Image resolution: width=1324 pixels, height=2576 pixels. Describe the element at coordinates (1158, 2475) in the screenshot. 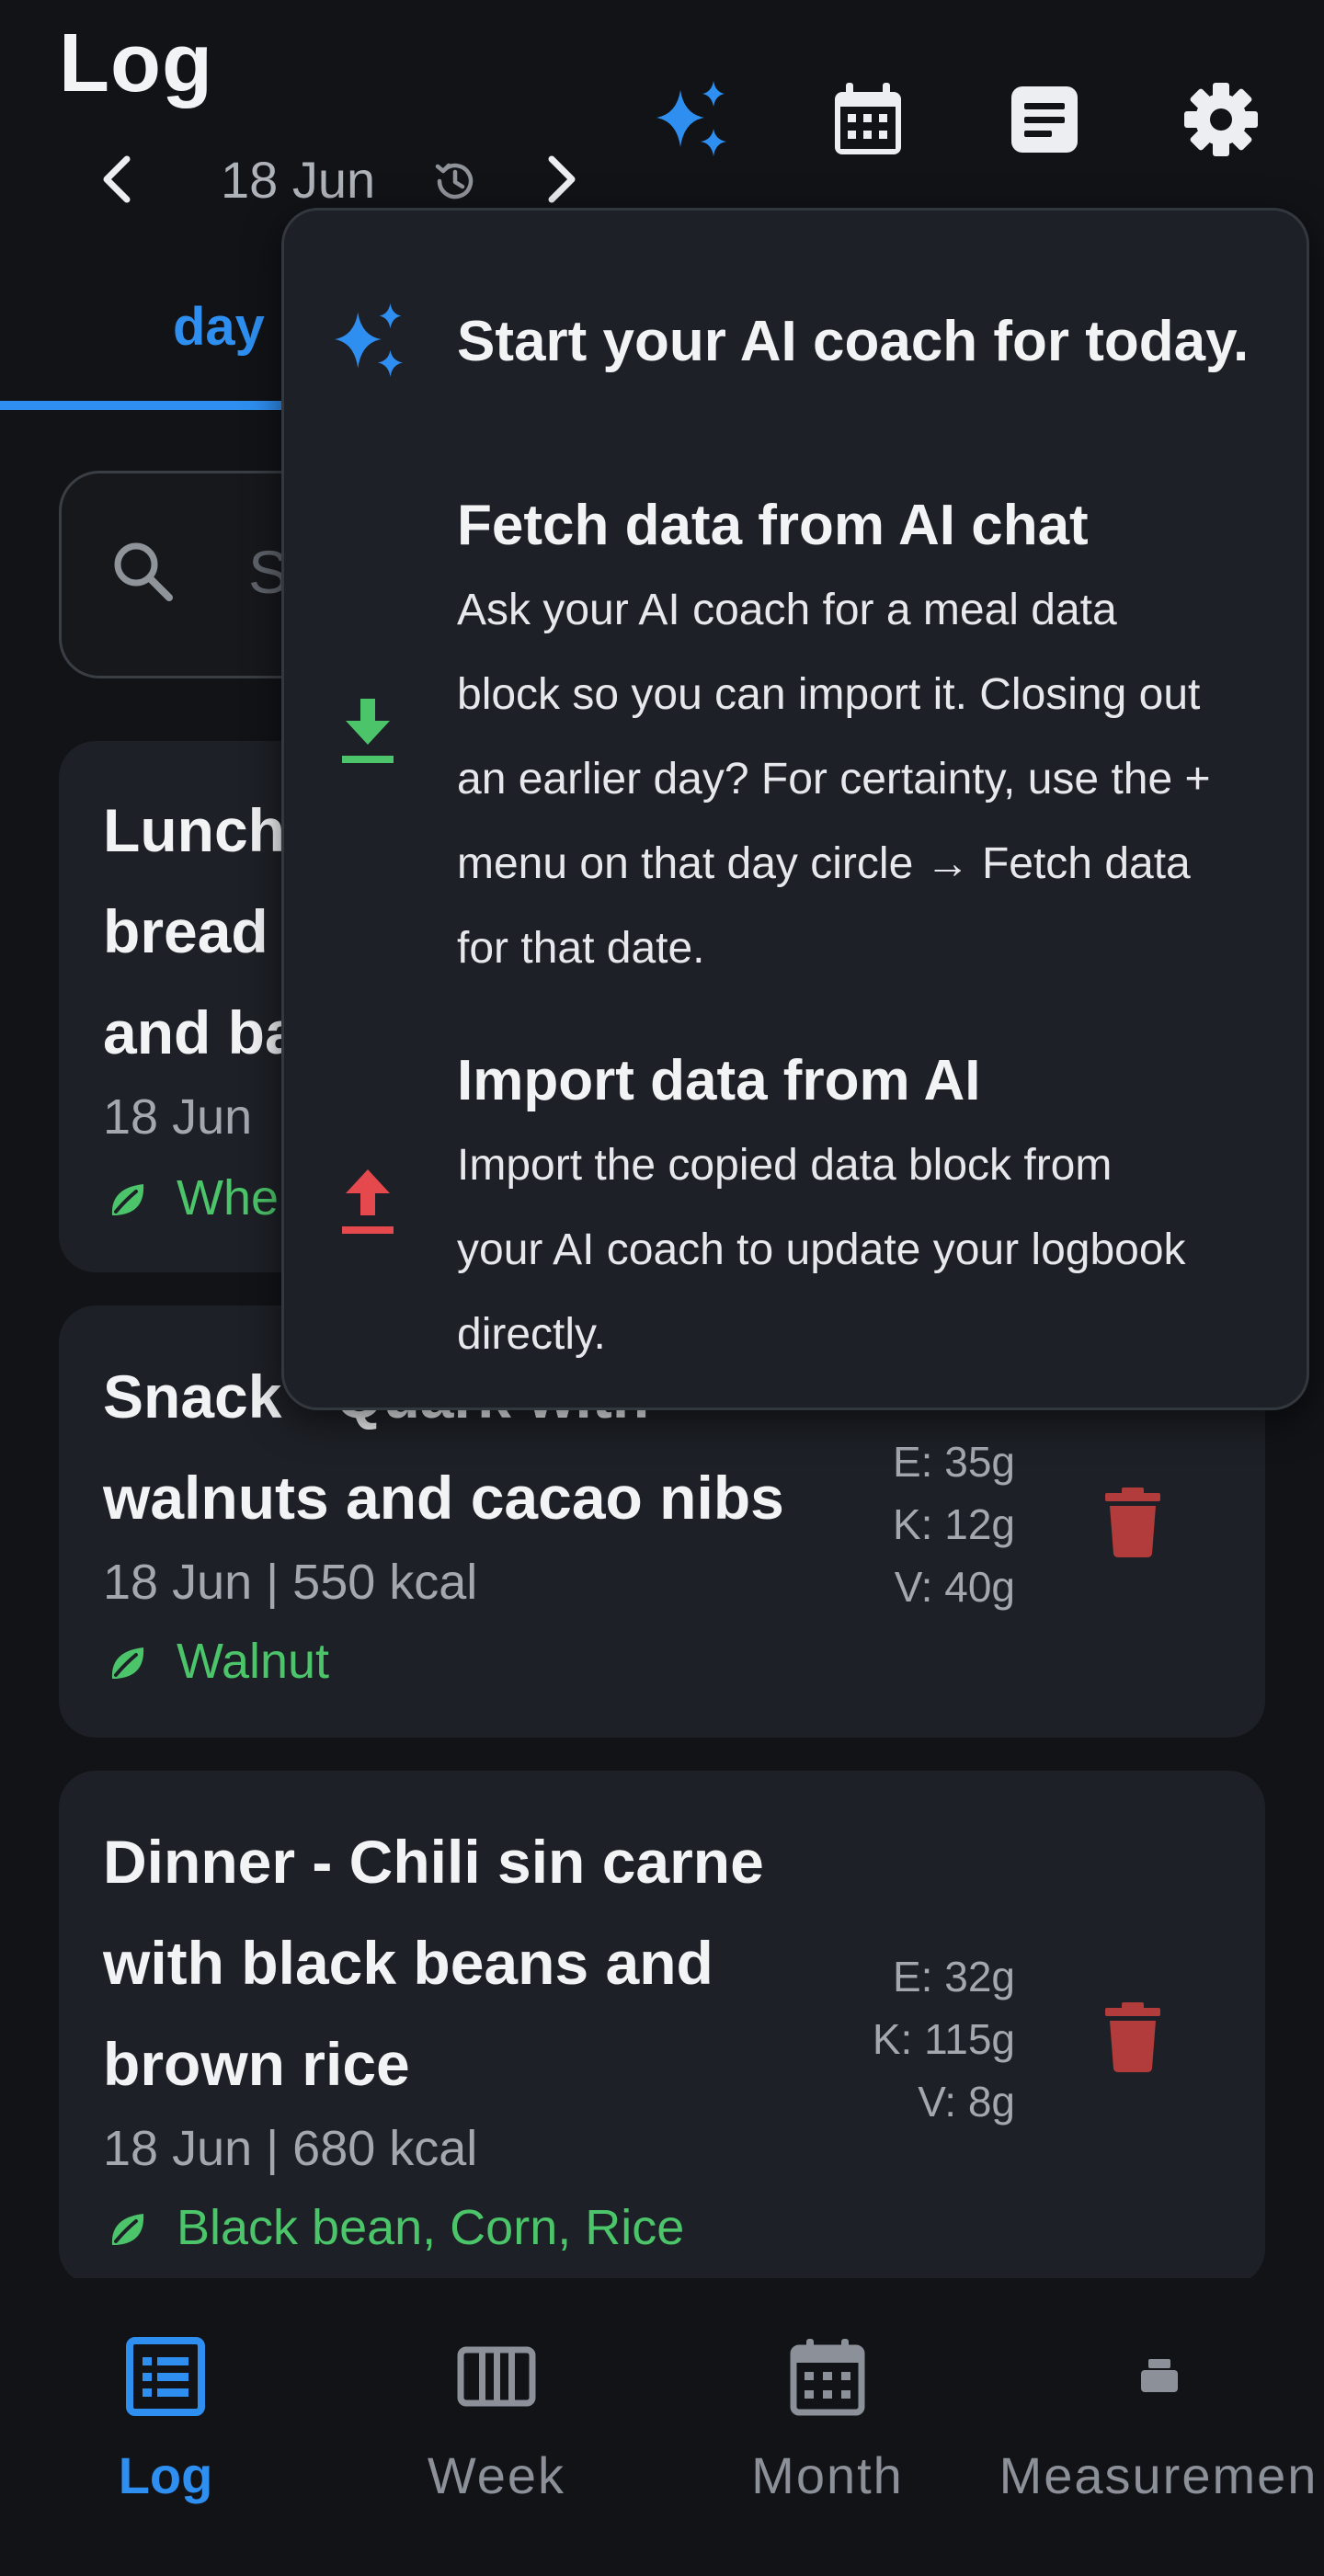

I see `nav-label: Measuremen` at that location.